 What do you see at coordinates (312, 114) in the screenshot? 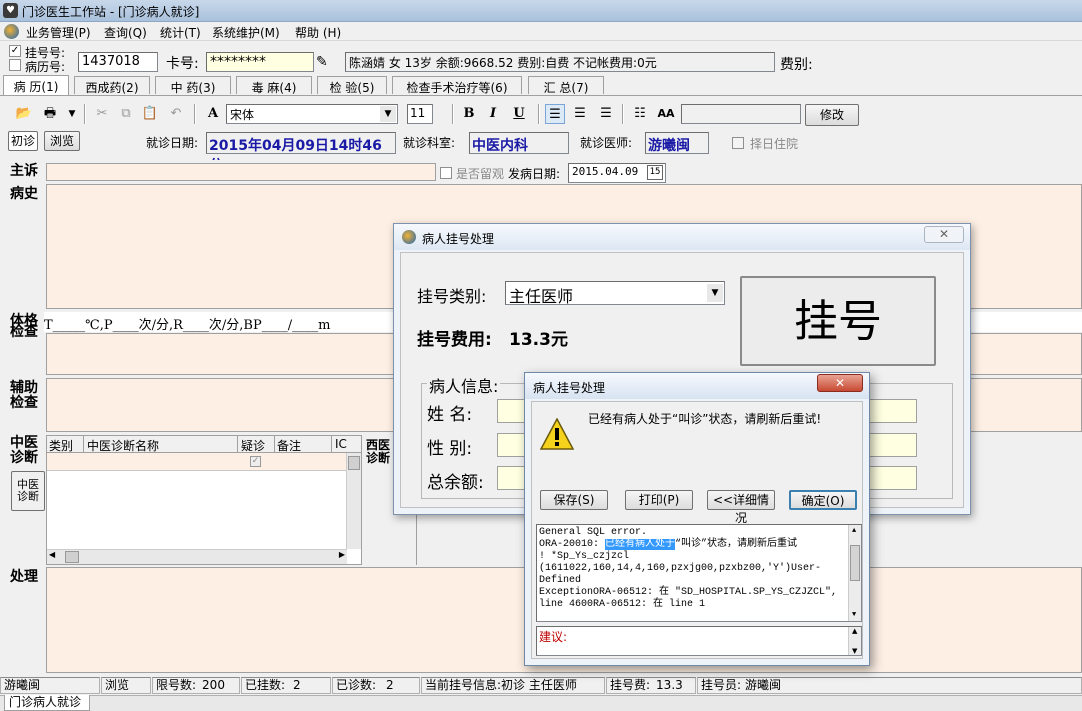
I see `font-name-select: 宋体 ▼` at bounding box center [312, 114].